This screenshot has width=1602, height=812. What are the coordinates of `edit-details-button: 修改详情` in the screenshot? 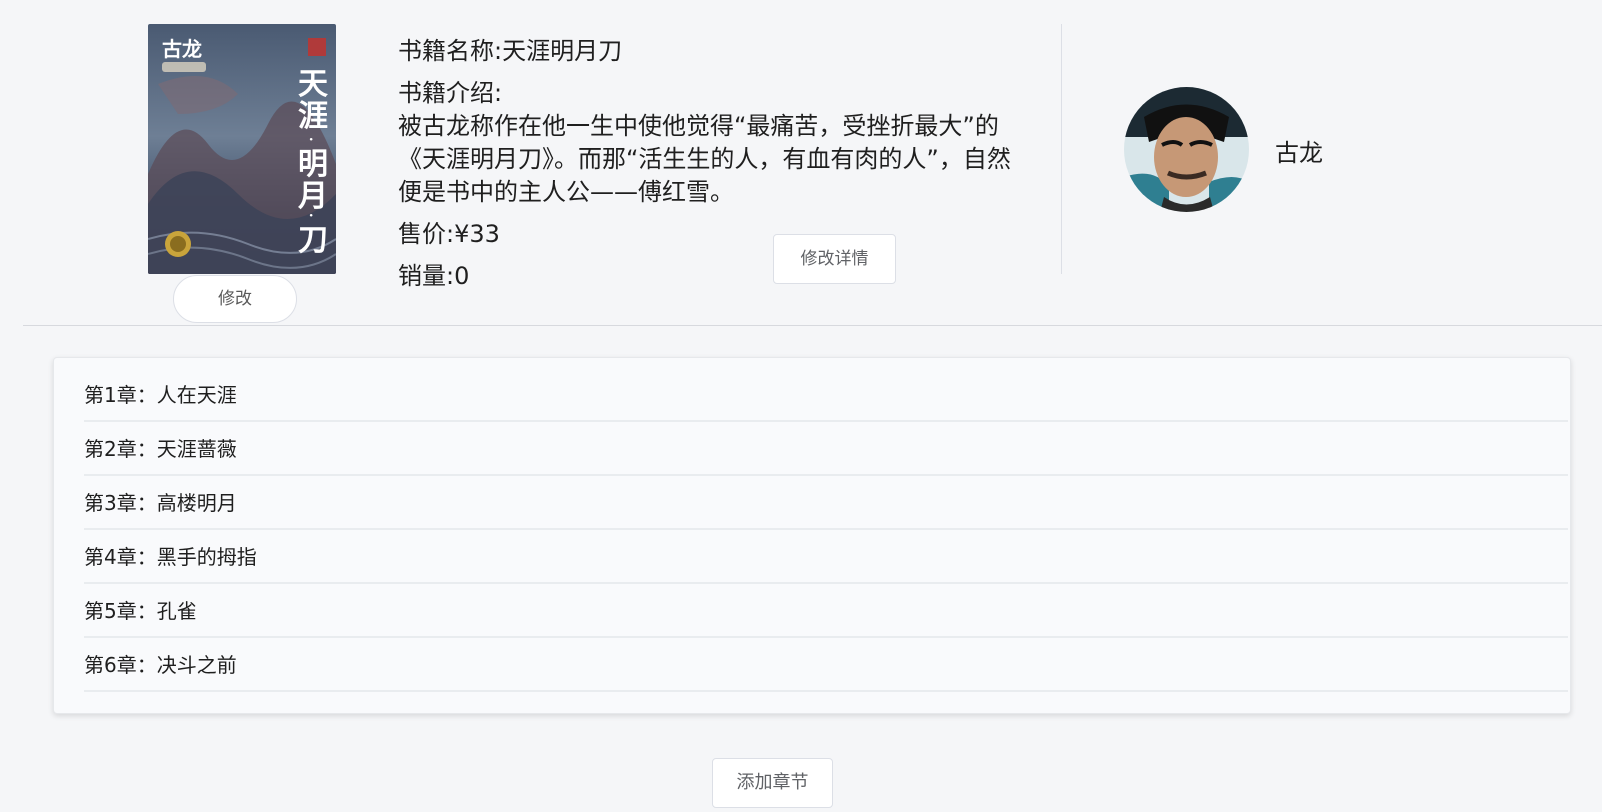 It's located at (834, 259).